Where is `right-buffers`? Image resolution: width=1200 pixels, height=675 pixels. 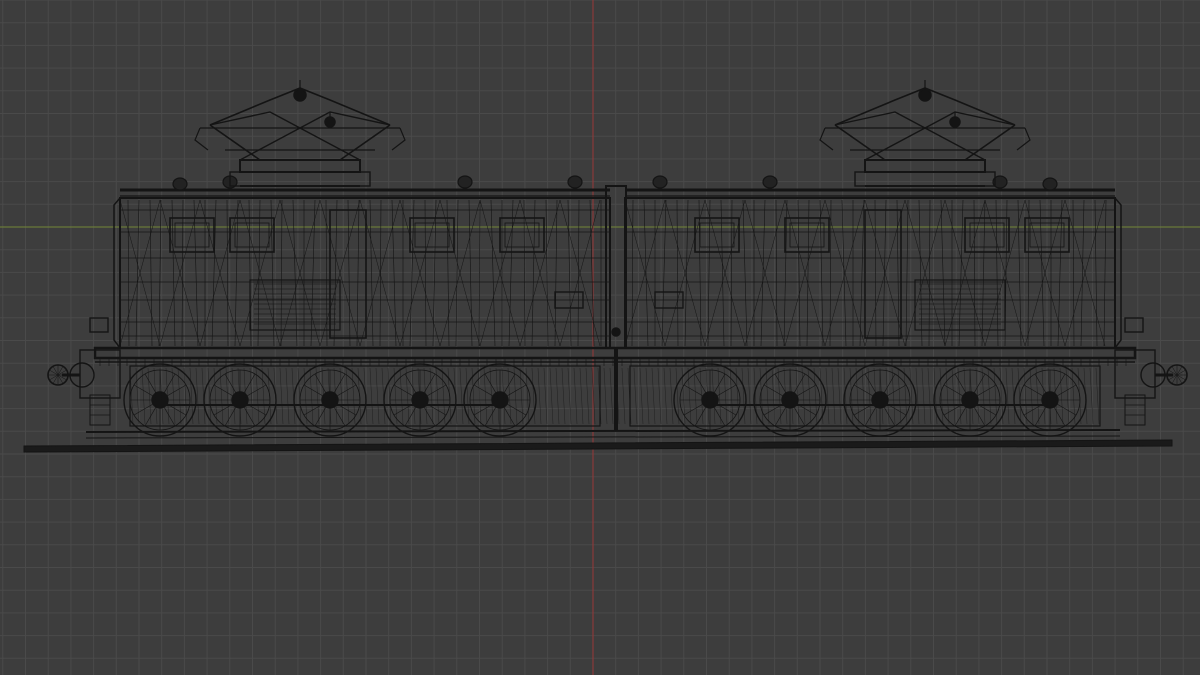
right-buffers is located at coordinates (1151, 371).